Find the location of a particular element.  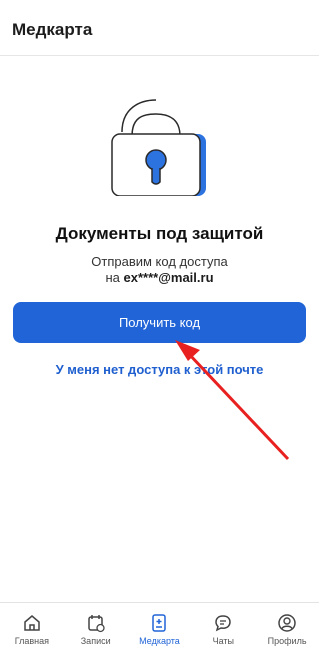

email-line: на ex****@mail.ru is located at coordinates (159, 277).